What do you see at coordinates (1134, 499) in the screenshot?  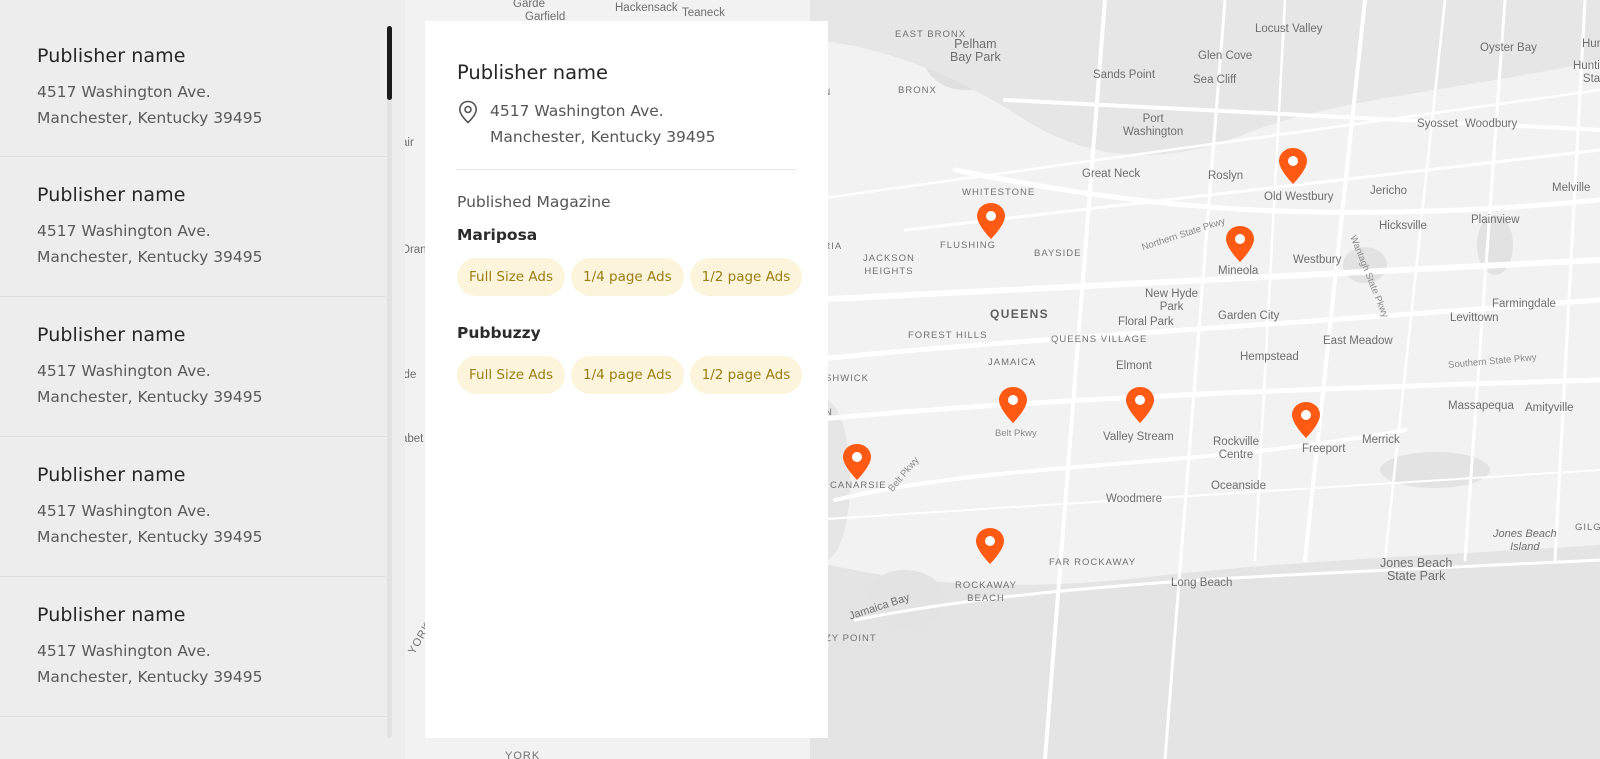 I see `map-label: Woodmere` at bounding box center [1134, 499].